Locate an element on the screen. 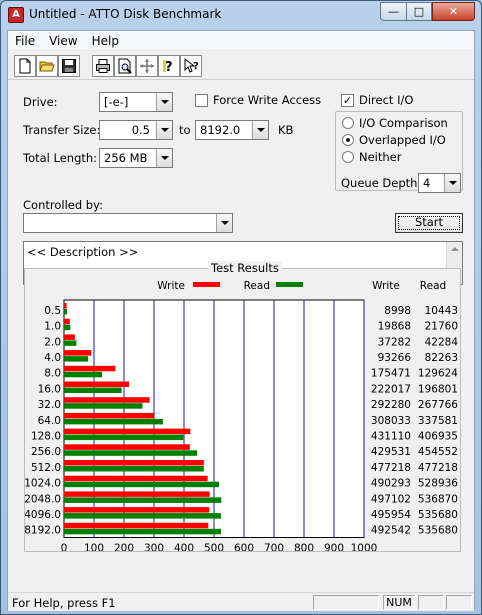  context-help-icon: ? is located at coordinates (191, 66).